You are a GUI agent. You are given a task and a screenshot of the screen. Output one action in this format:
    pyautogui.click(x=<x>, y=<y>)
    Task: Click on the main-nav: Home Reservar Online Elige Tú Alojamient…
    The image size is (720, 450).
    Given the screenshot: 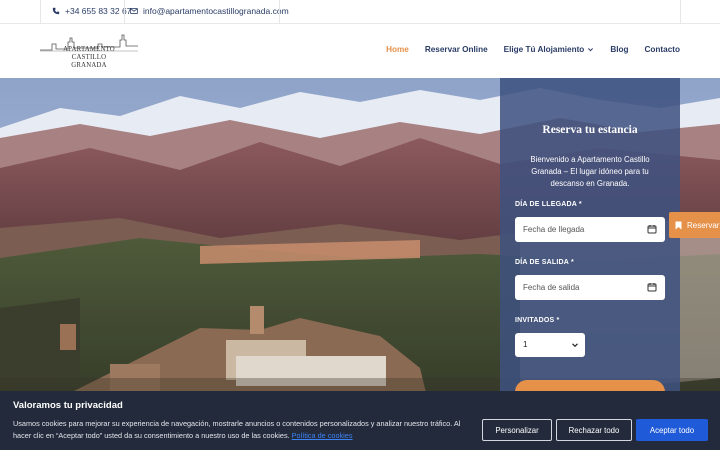 What is the action you would take?
    pyautogui.click(x=533, y=49)
    